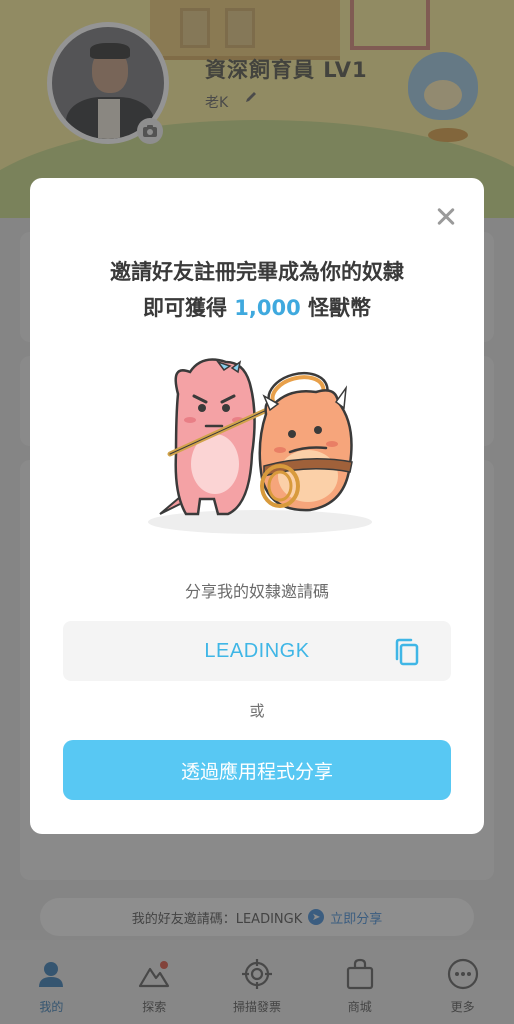 This screenshot has height=1024, width=514. Describe the element at coordinates (257, 272) in the screenshot. I see `modal-title-line1: 邀請好友註冊完畢成為你的奴隸` at that location.